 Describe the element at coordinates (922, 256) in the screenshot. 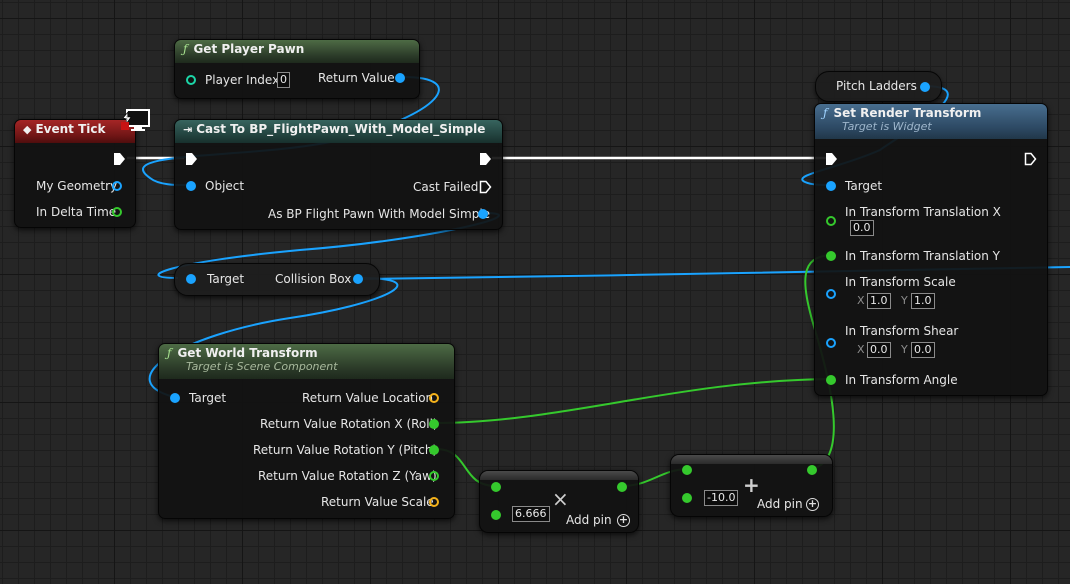

I see `translation-y-label: In Transform Translation Y` at that location.